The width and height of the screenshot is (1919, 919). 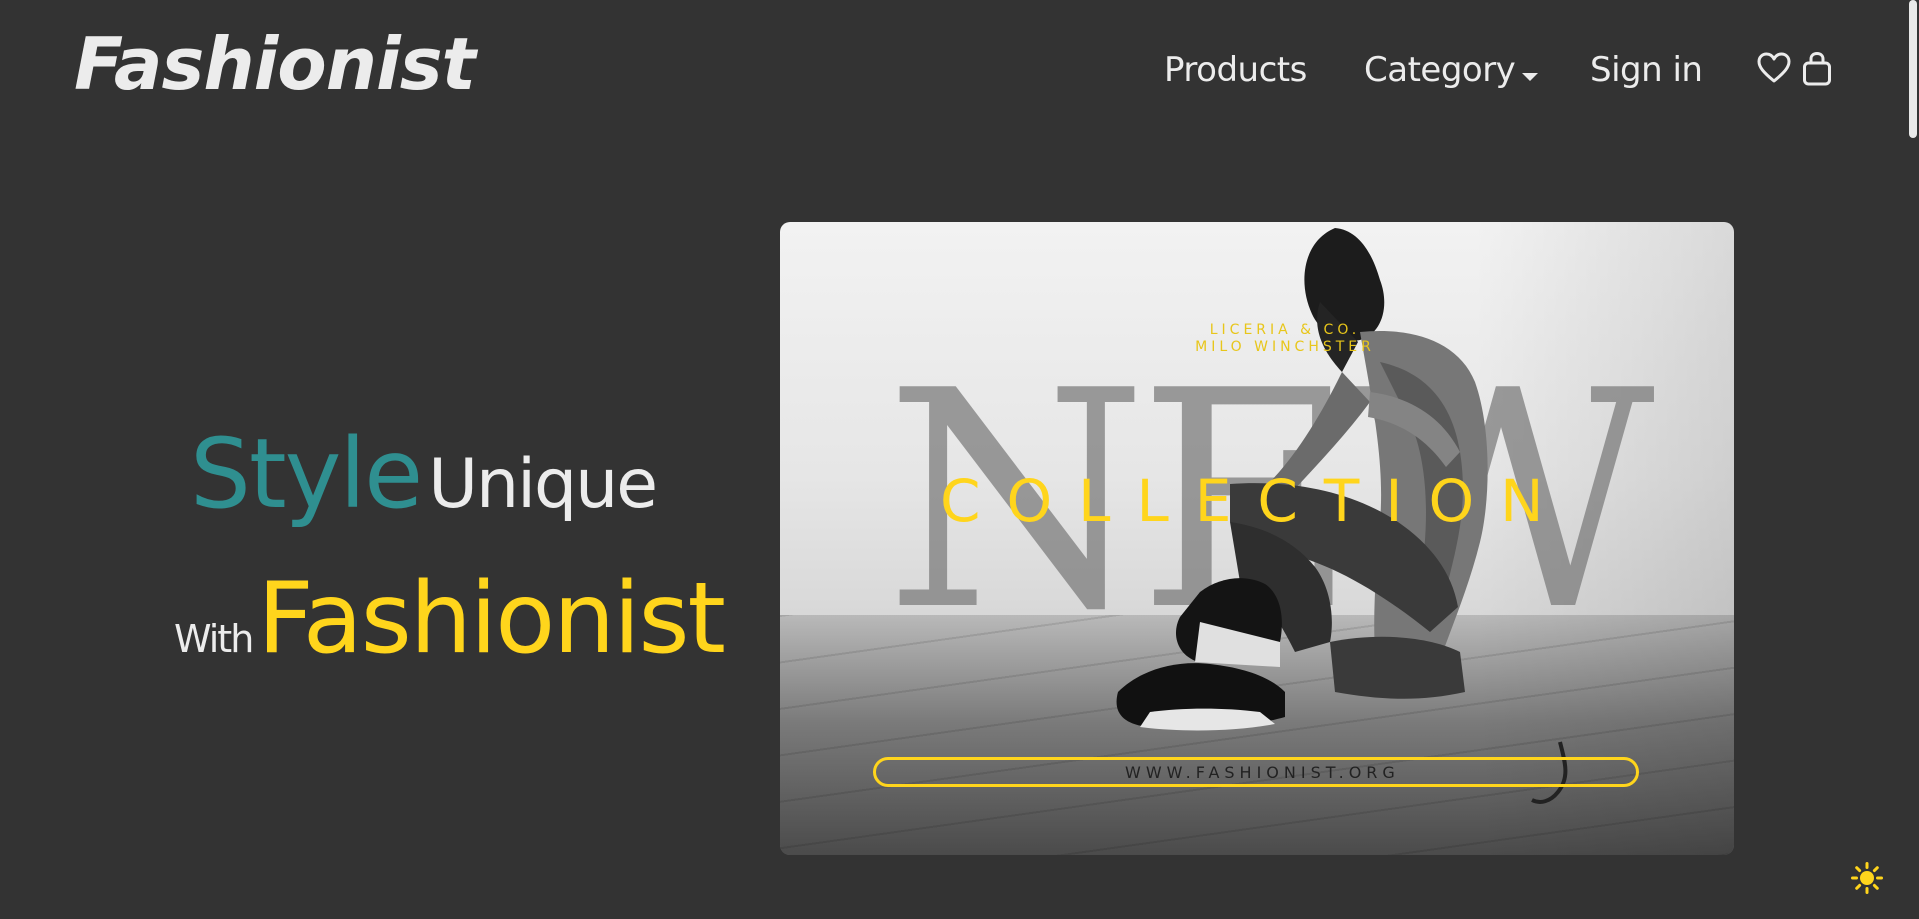 I want to click on nav-category-label: Category, so click(x=1440, y=70).